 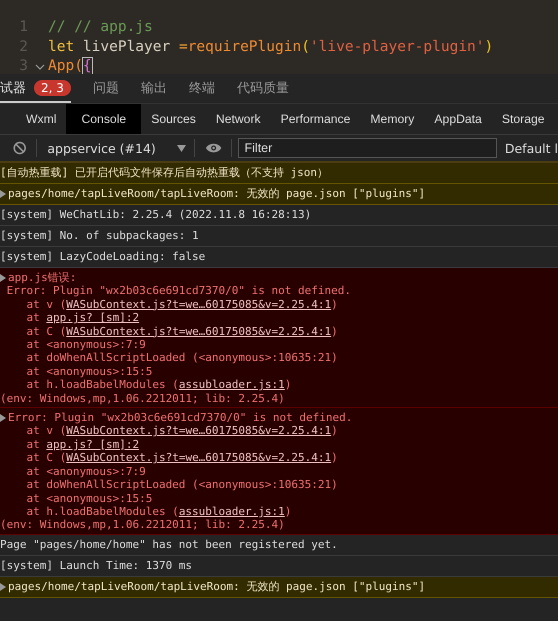 I want to click on filter-field: Filter, so click(x=367, y=148).